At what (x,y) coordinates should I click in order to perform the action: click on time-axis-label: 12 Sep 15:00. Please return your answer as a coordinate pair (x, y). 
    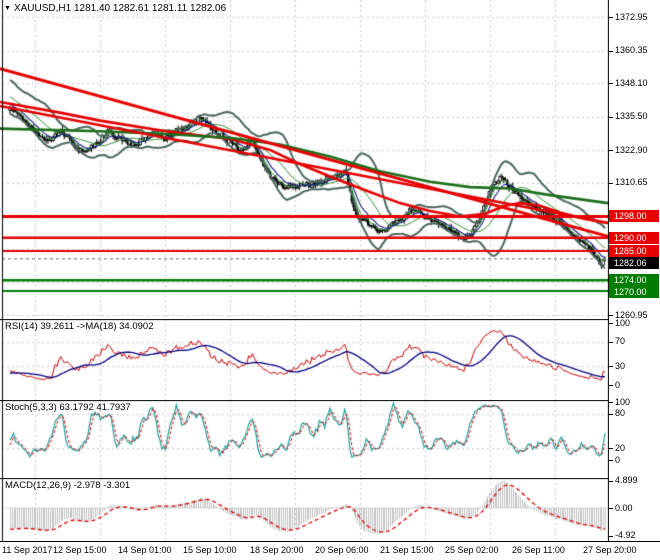
    Looking at the image, I should click on (80, 550).